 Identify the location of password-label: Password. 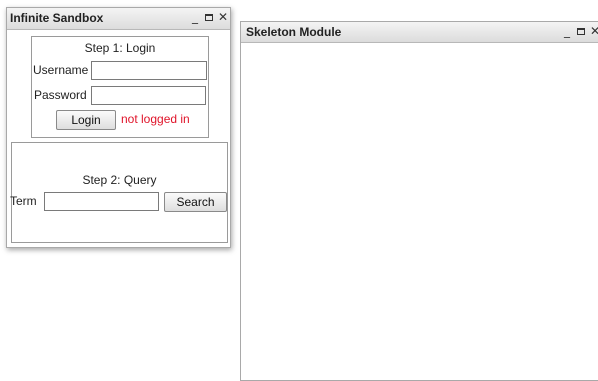
(60, 95).